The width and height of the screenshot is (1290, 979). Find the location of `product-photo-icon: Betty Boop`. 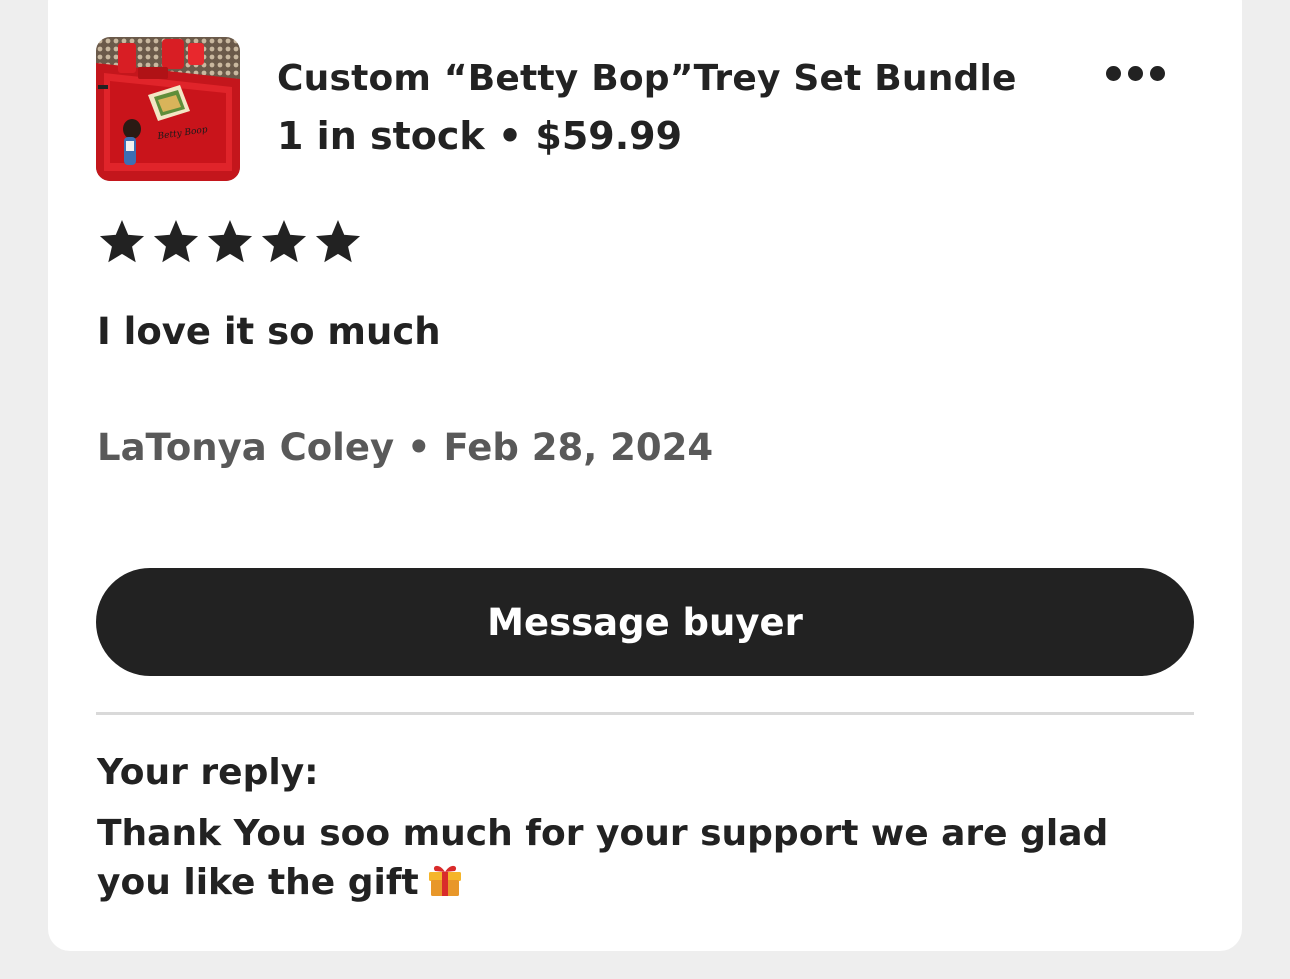

product-photo-icon: Betty Boop is located at coordinates (168, 109).